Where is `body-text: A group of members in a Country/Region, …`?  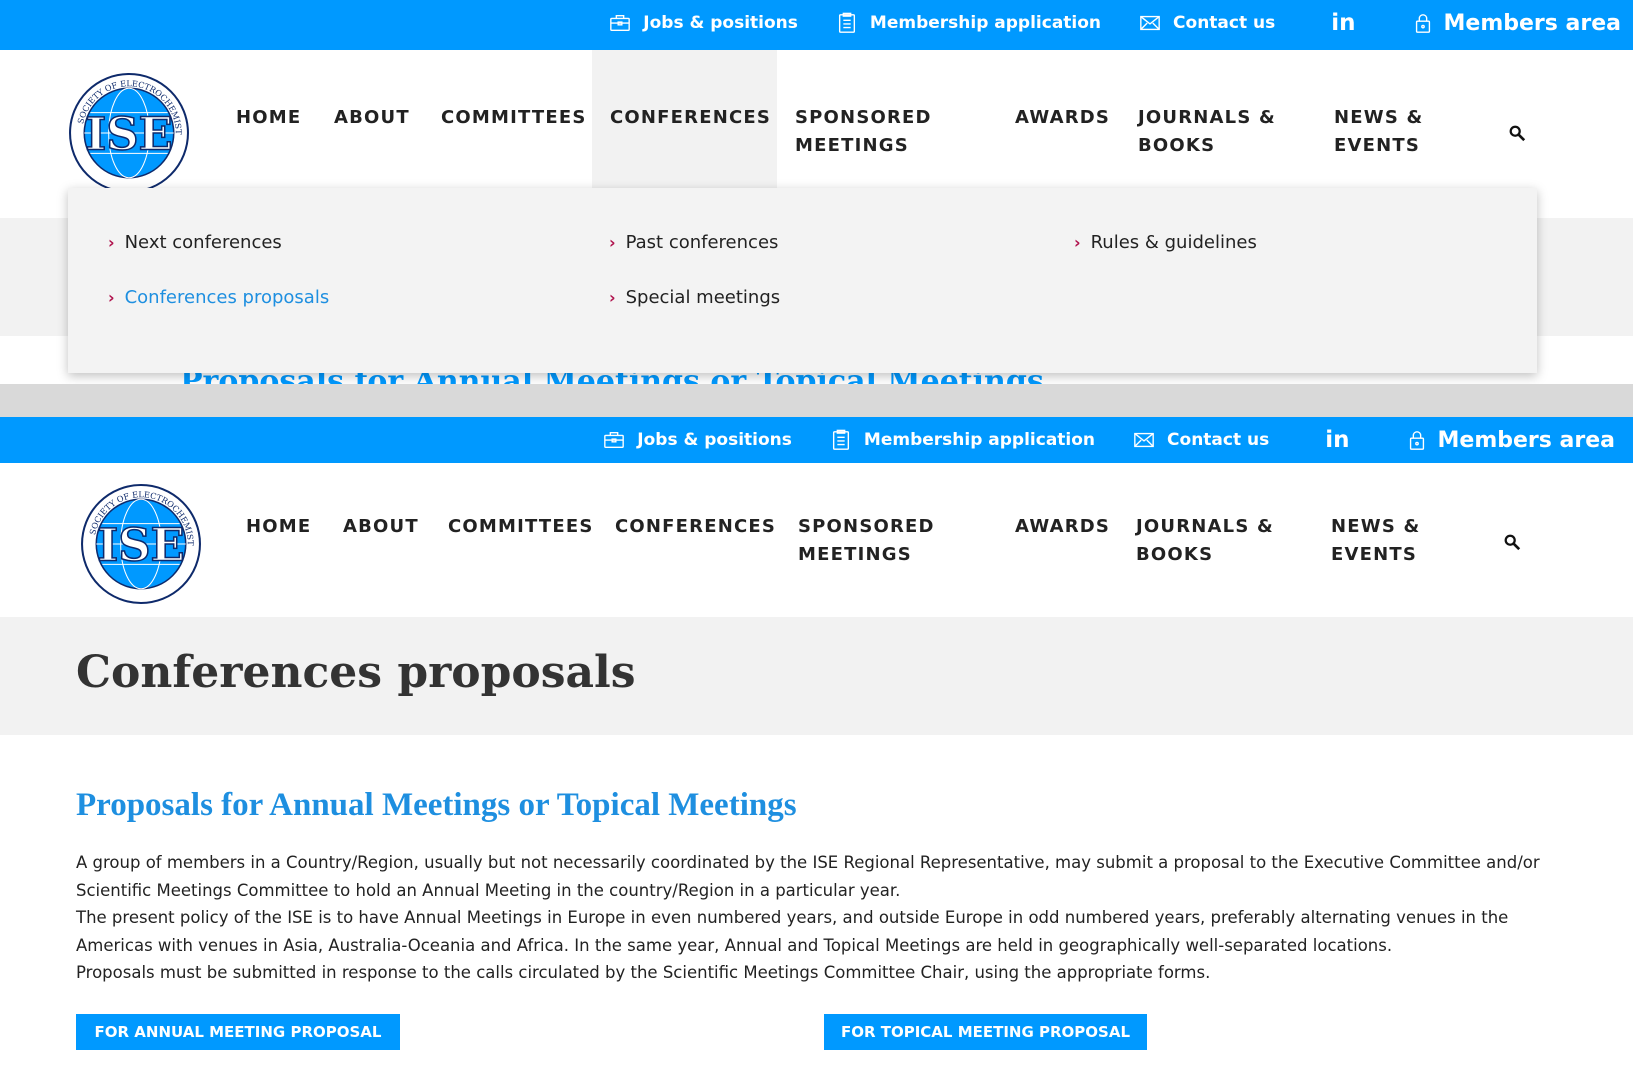 body-text: A group of members in a Country/Region, … is located at coordinates (816, 918).